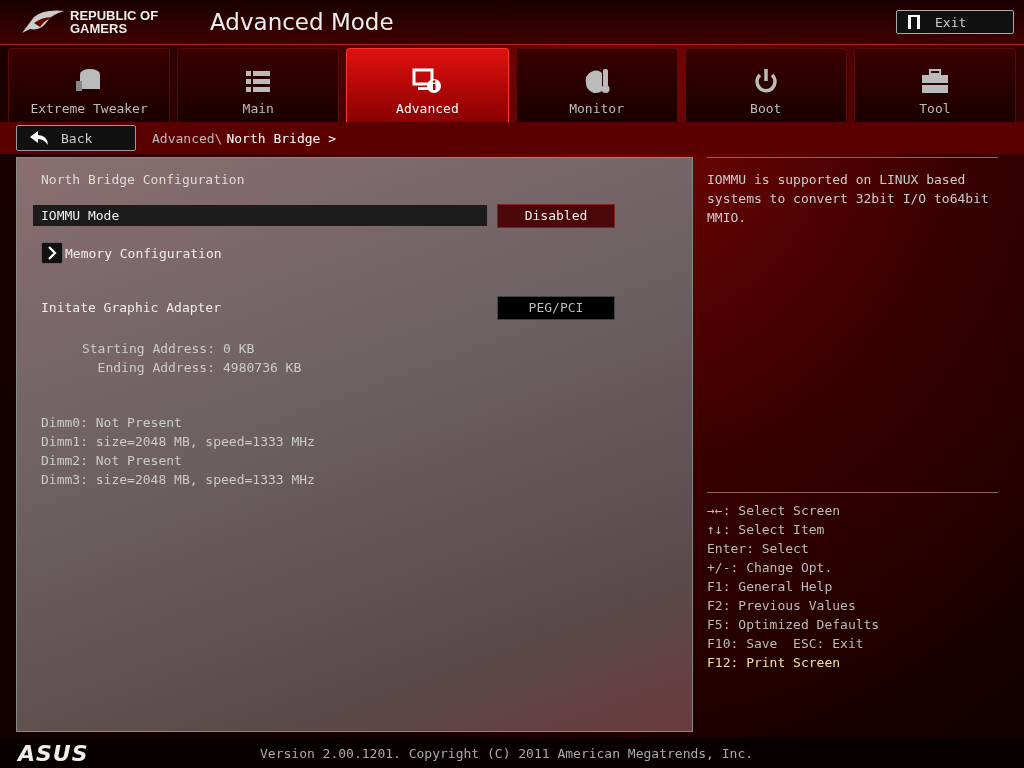 The image size is (1024, 768). I want to click on info-value: 4980736 KB, so click(262, 367).